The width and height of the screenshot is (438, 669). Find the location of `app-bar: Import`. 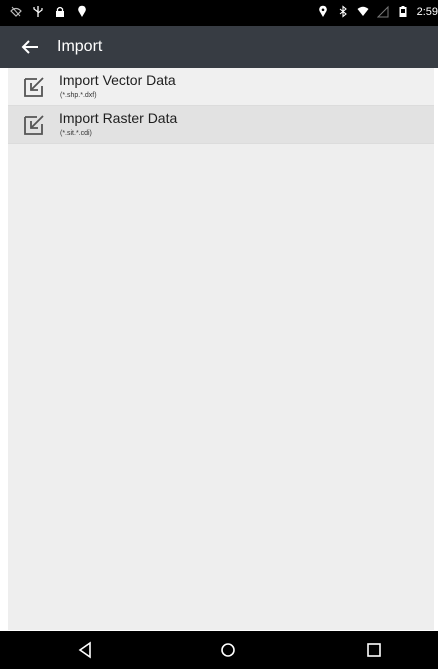

app-bar: Import is located at coordinates (219, 47).